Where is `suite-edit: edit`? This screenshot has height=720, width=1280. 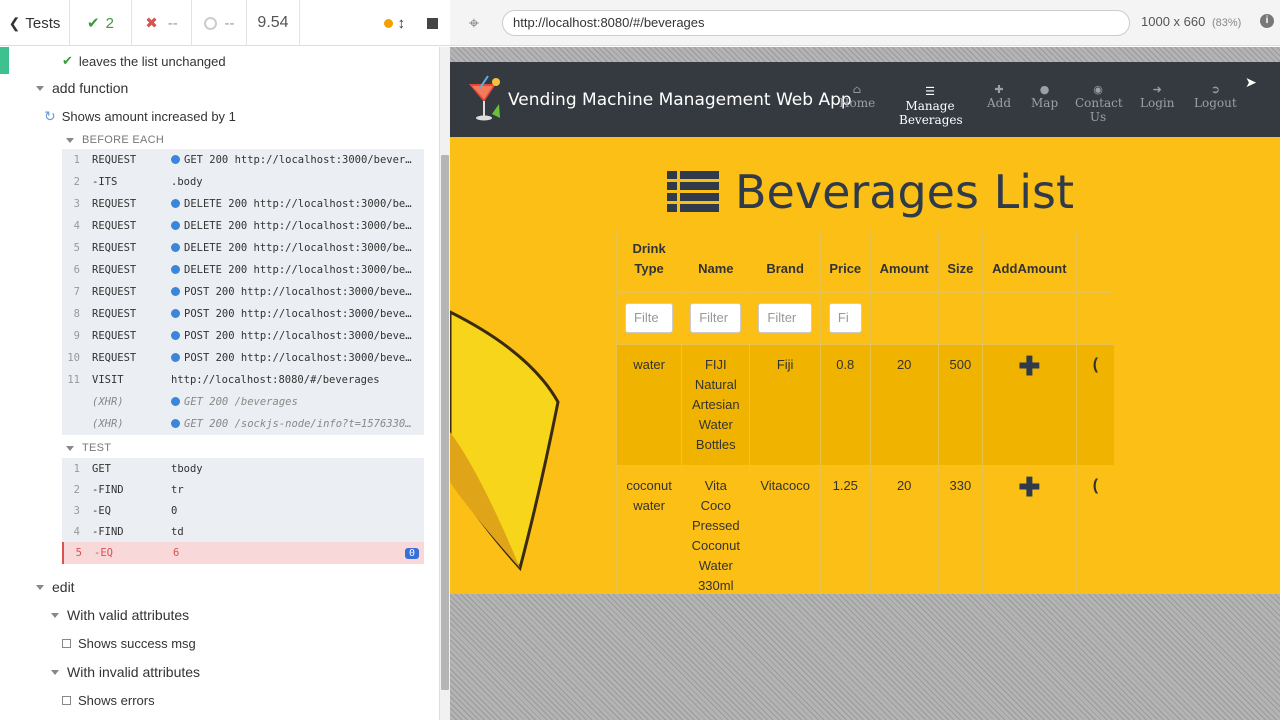
suite-edit: edit is located at coordinates (55, 587).